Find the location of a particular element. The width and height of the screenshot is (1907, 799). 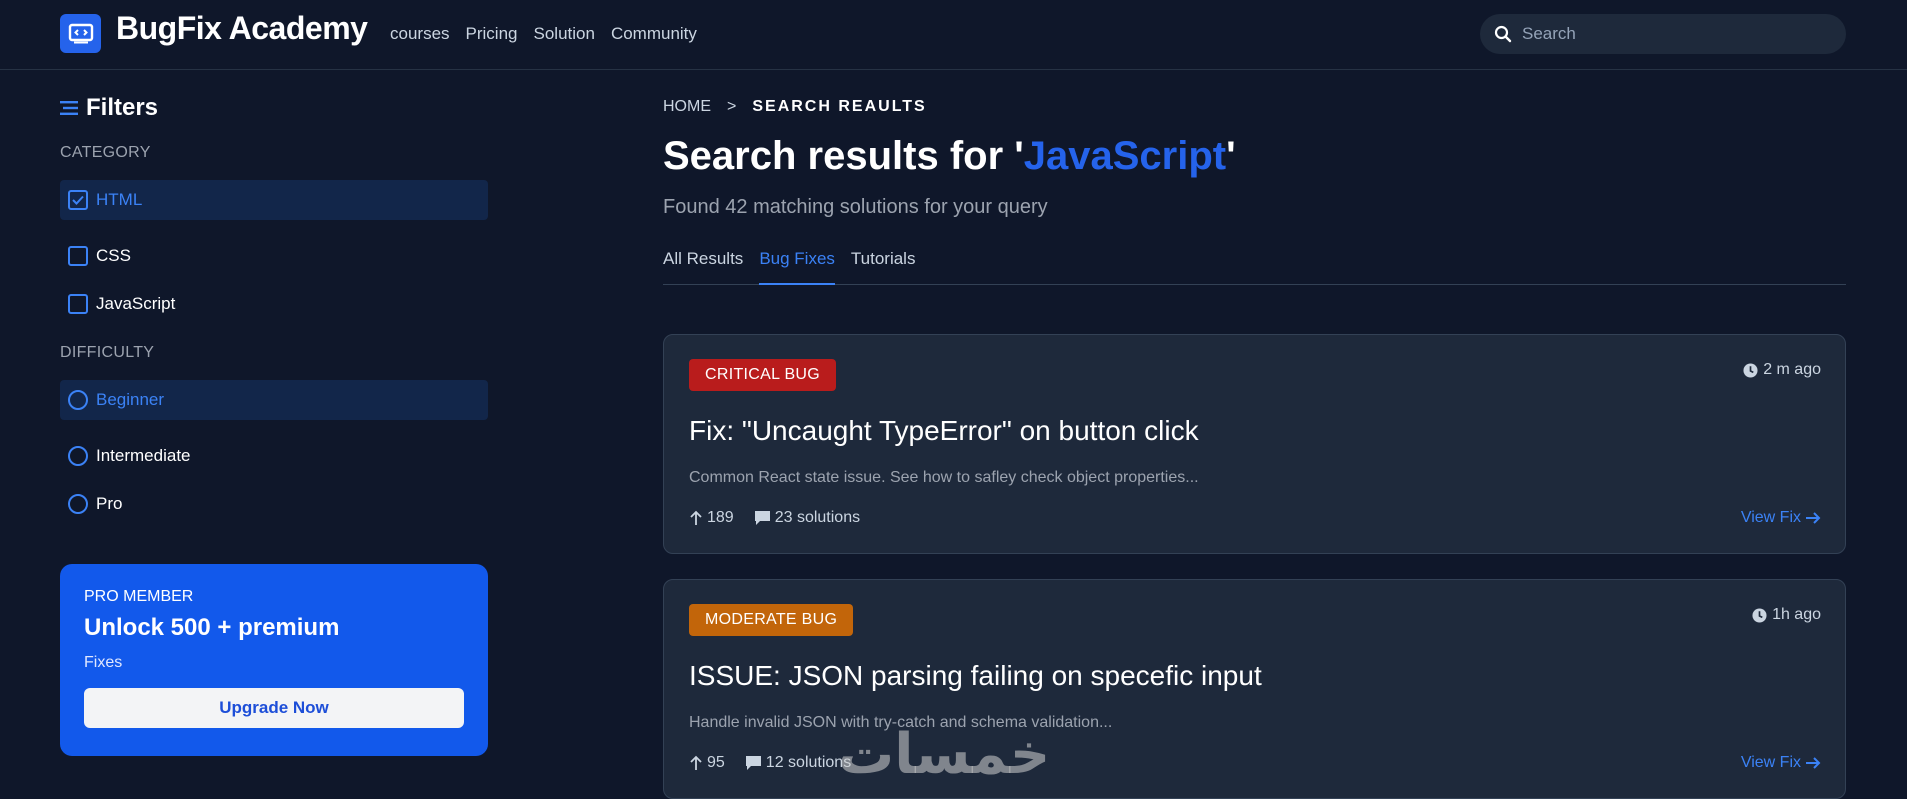

category-option-label: JavaScript is located at coordinates (136, 303).